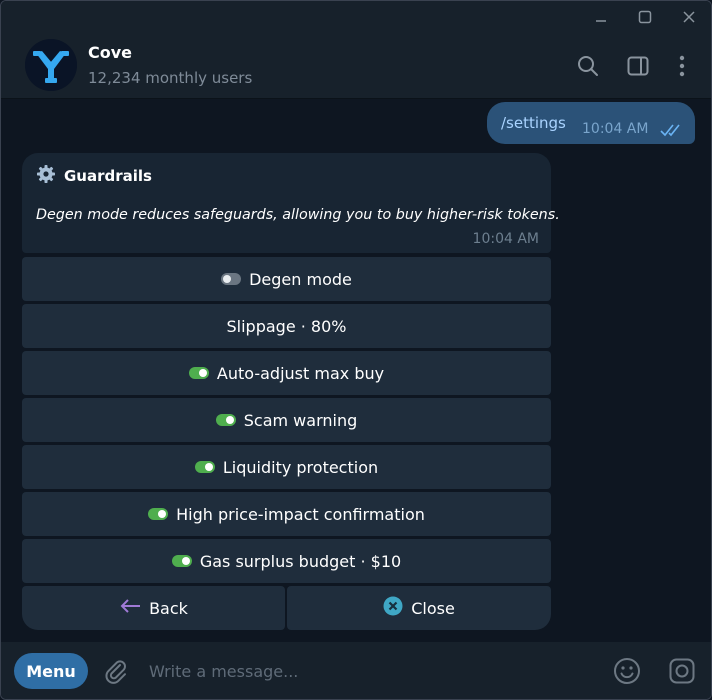  I want to click on auto-adjust-max-buy-button: Auto-adjust max buy, so click(286, 373).